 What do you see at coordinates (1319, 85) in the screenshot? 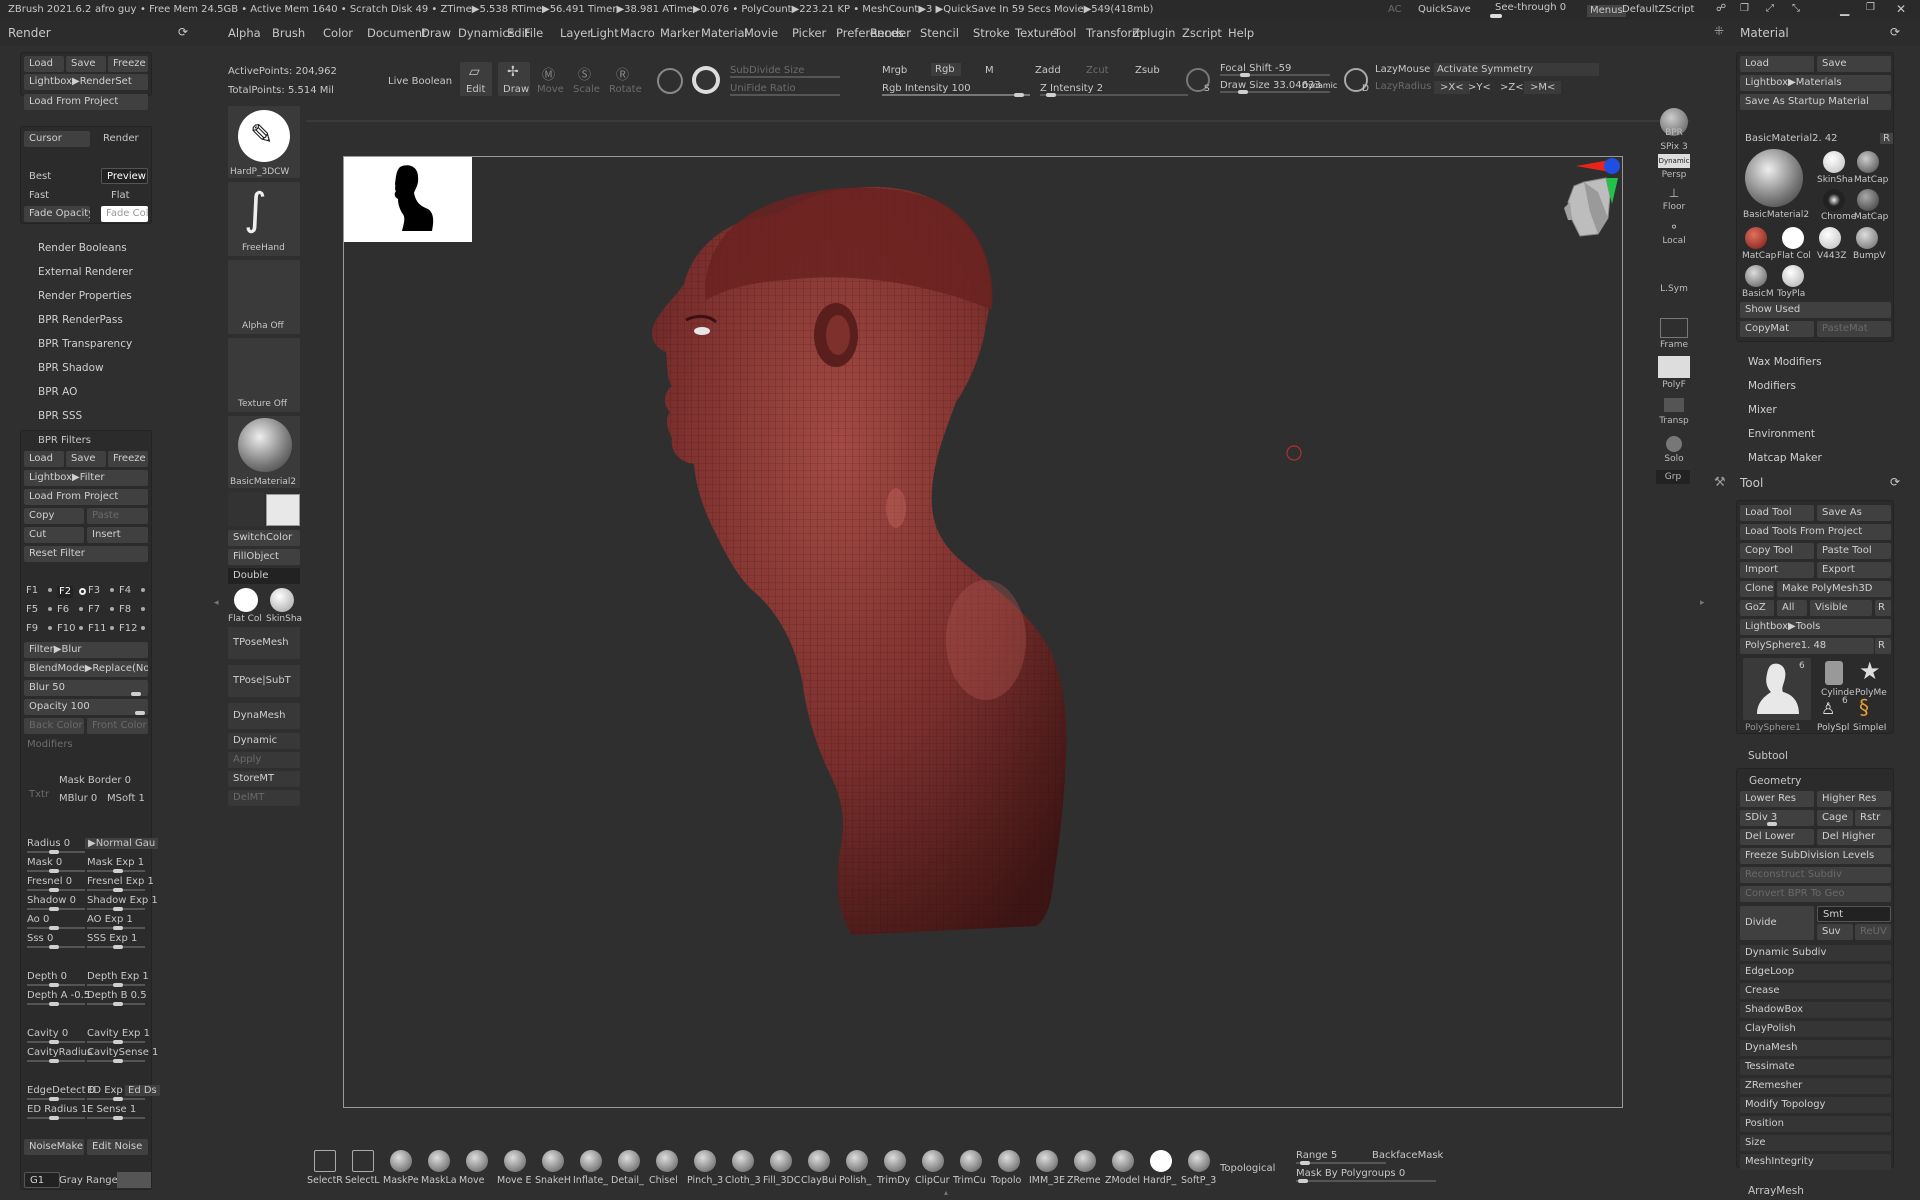
I see `dynamic-toggle: Dynamic` at bounding box center [1319, 85].